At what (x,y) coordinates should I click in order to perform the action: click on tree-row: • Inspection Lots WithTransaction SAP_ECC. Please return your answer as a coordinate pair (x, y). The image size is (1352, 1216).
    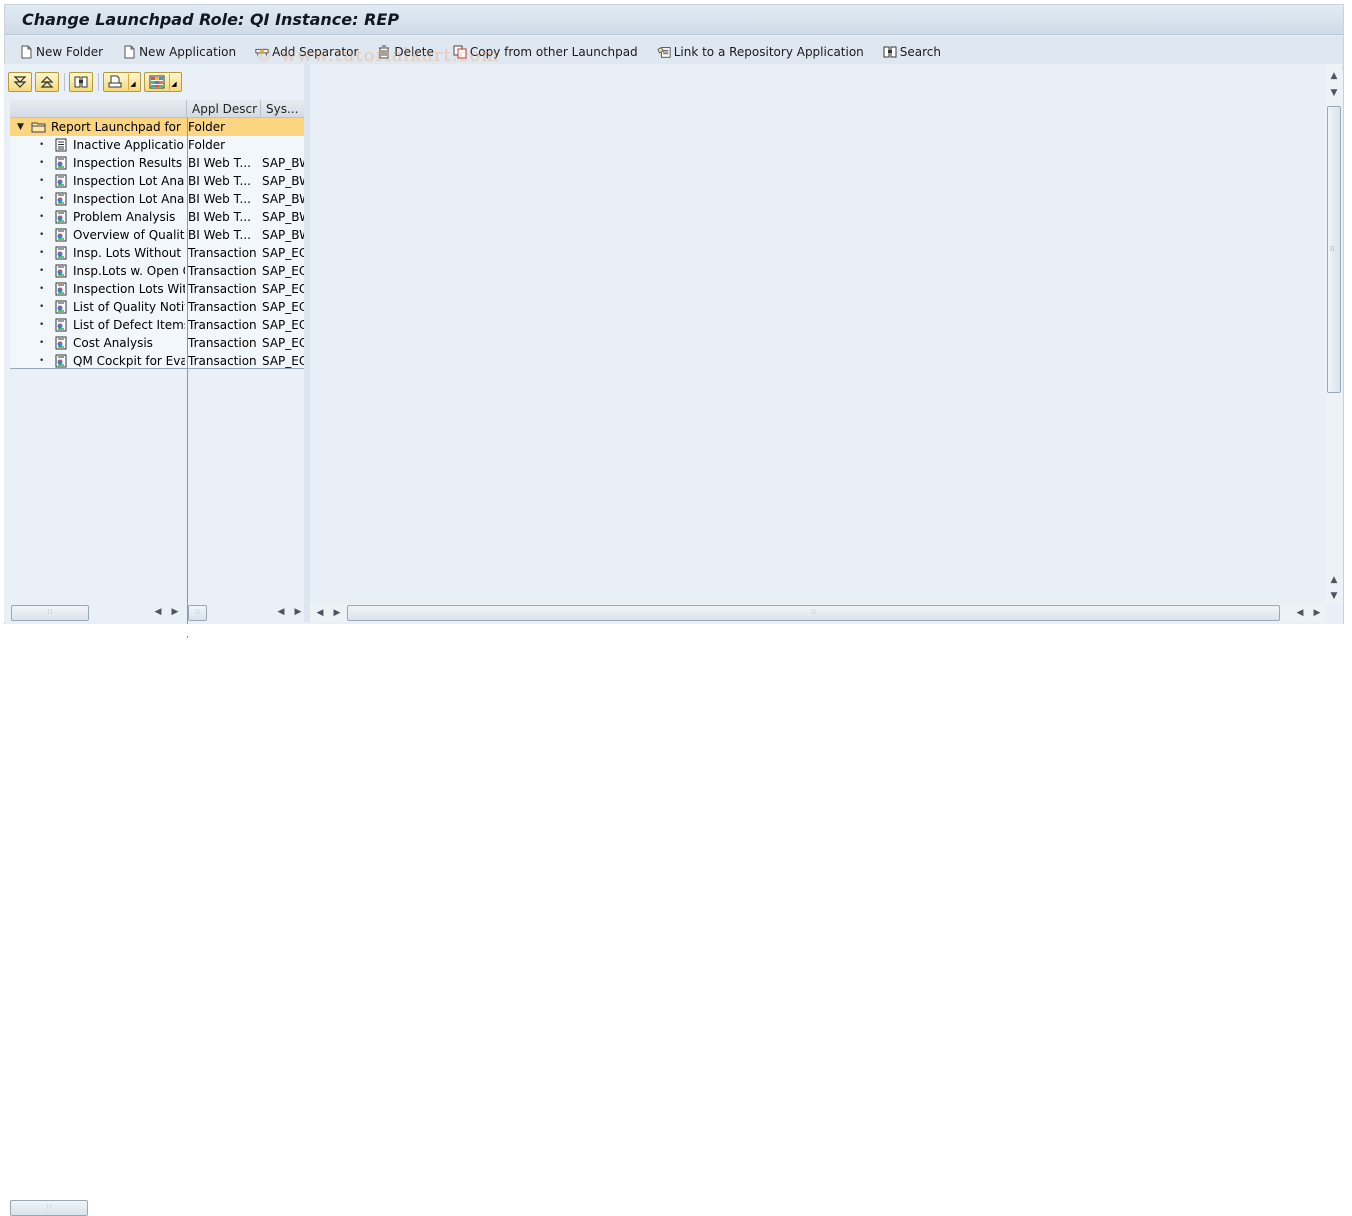
    Looking at the image, I should click on (159, 289).